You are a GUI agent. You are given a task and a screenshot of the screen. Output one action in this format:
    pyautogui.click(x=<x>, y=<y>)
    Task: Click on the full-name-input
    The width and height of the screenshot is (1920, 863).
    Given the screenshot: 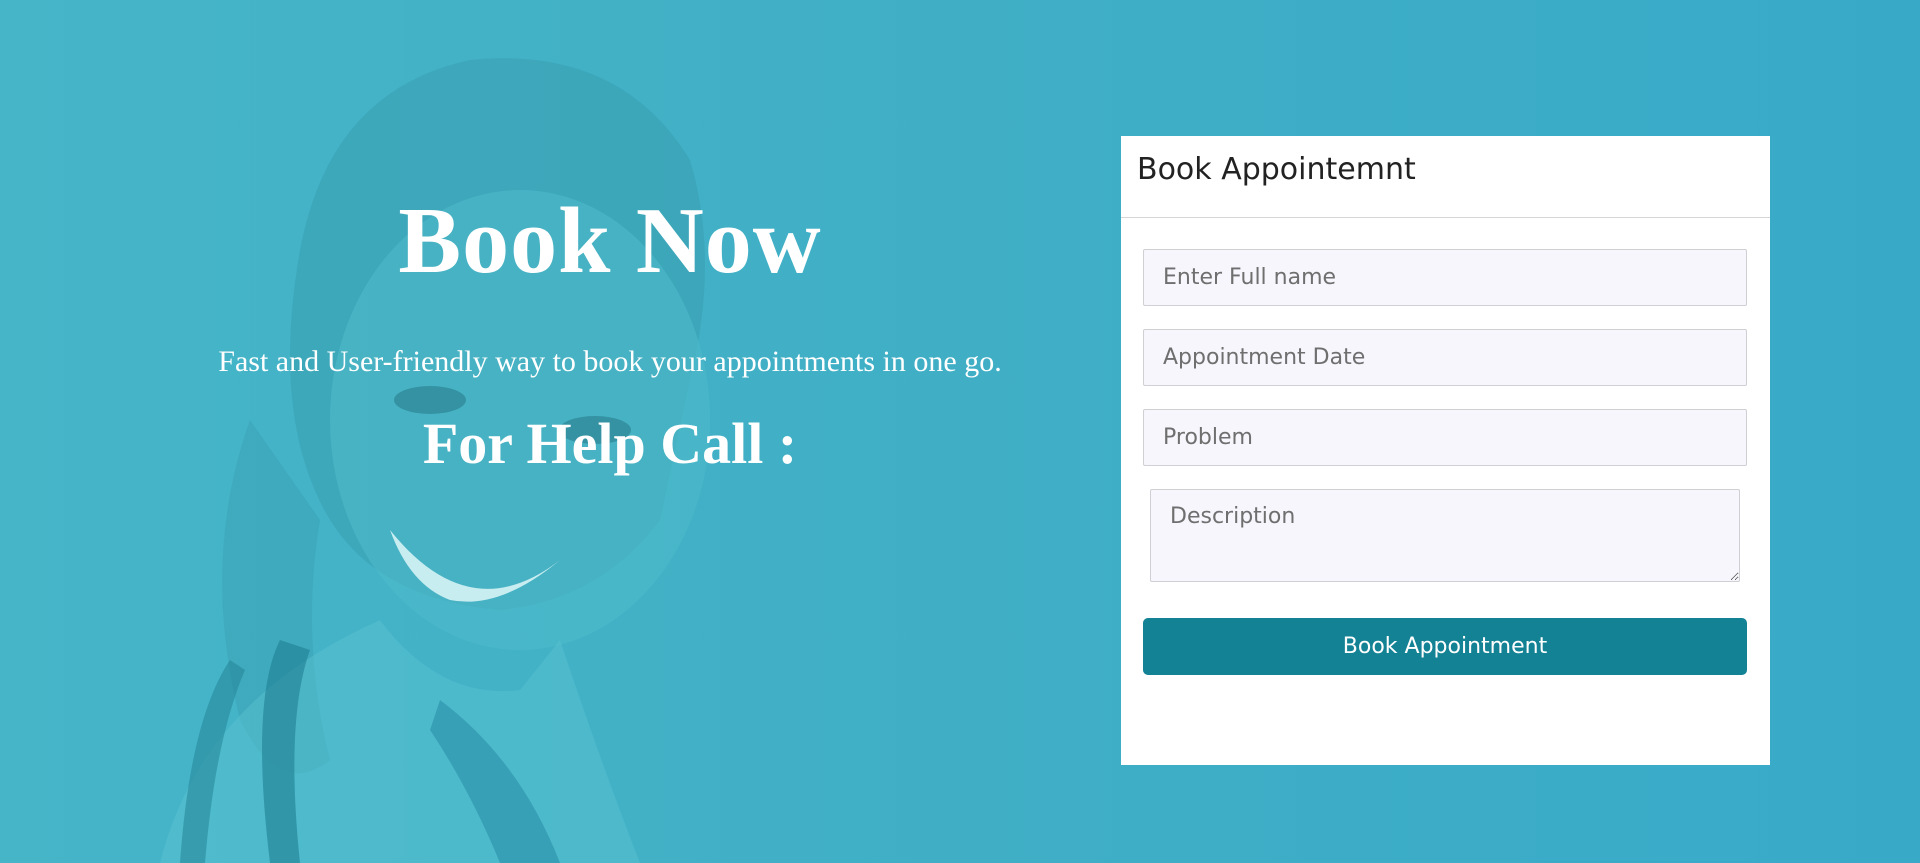 What is the action you would take?
    pyautogui.click(x=1445, y=277)
    